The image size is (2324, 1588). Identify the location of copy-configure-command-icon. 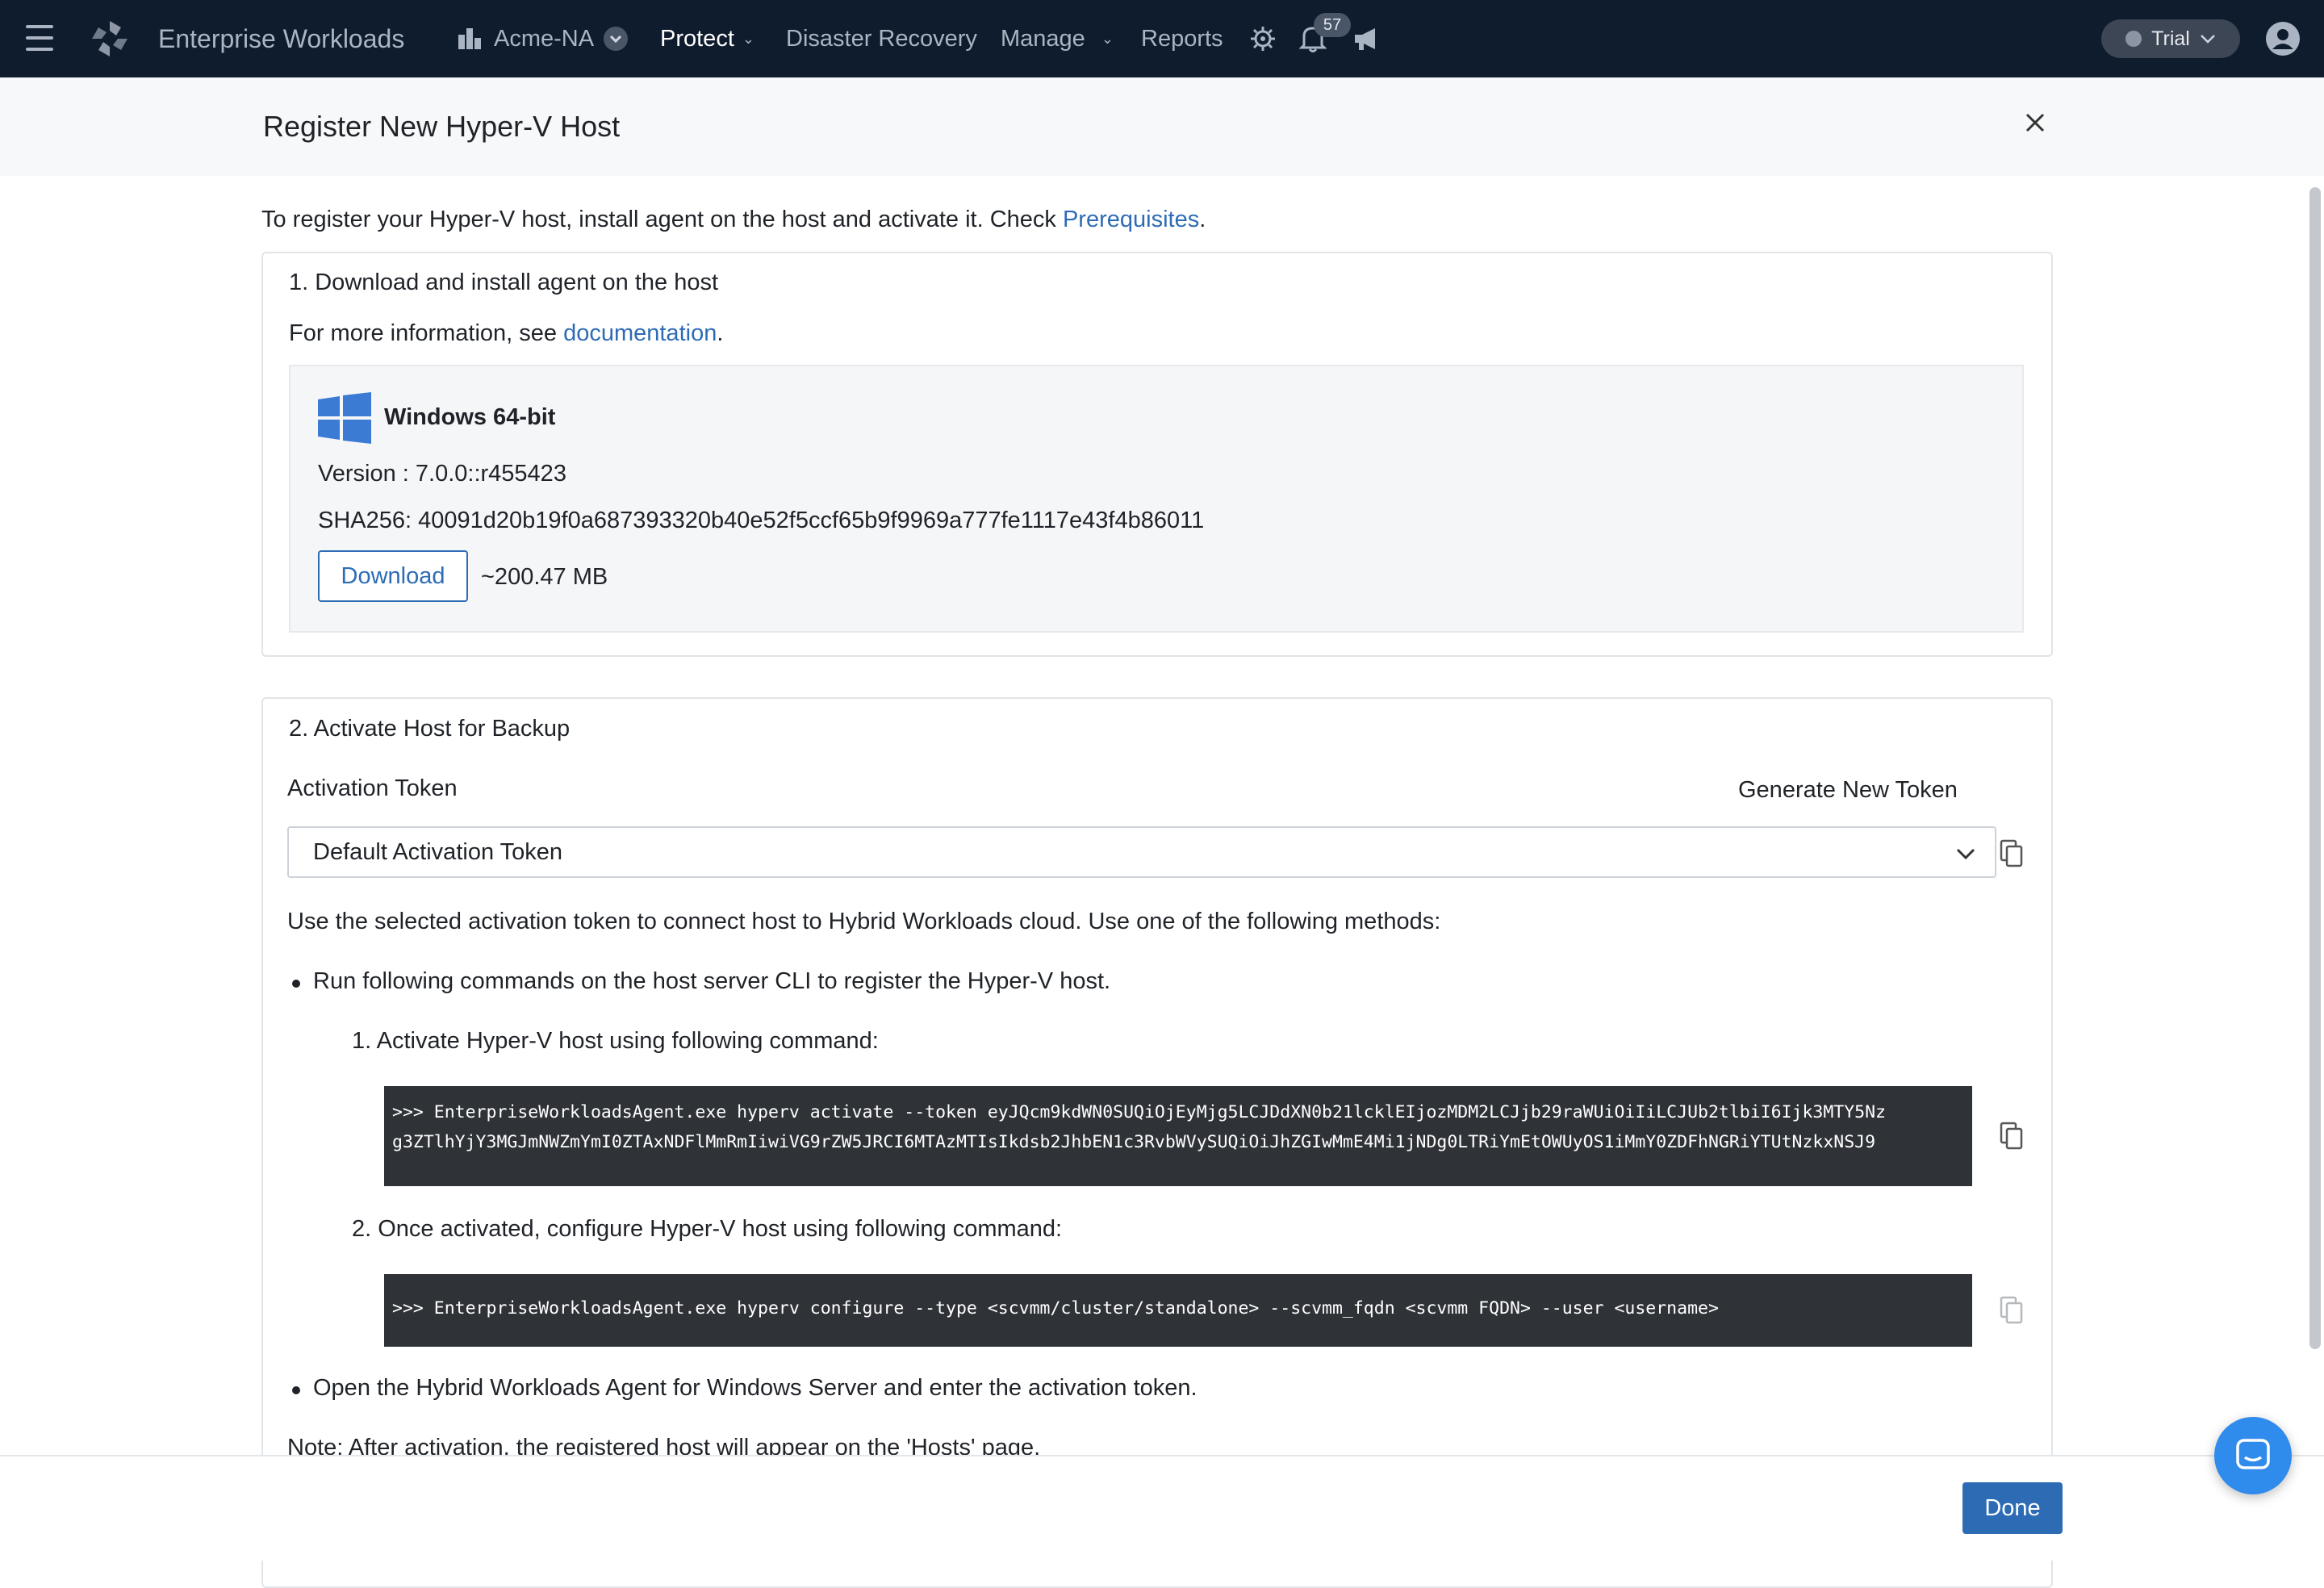
(2012, 1310).